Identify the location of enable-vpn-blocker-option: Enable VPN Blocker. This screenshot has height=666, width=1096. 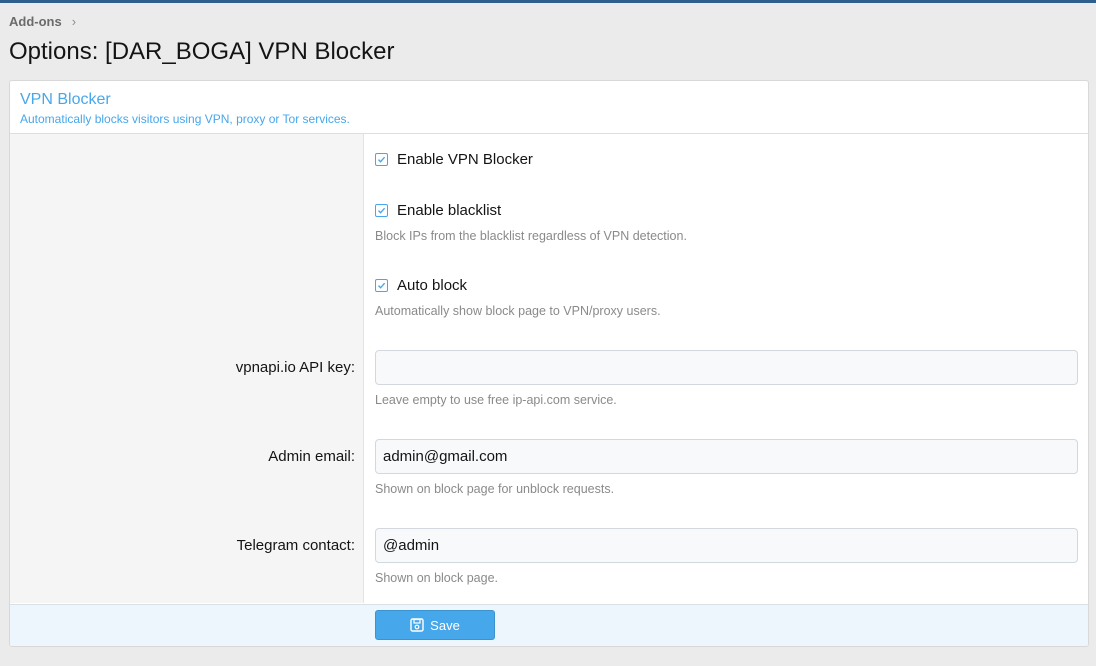
(454, 159).